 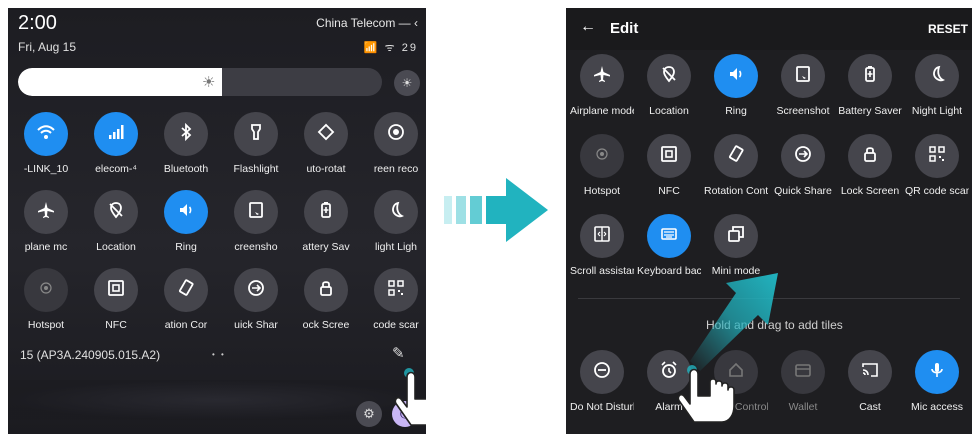 What do you see at coordinates (398, 353) in the screenshot?
I see `edit-pencil-icon: ✎` at bounding box center [398, 353].